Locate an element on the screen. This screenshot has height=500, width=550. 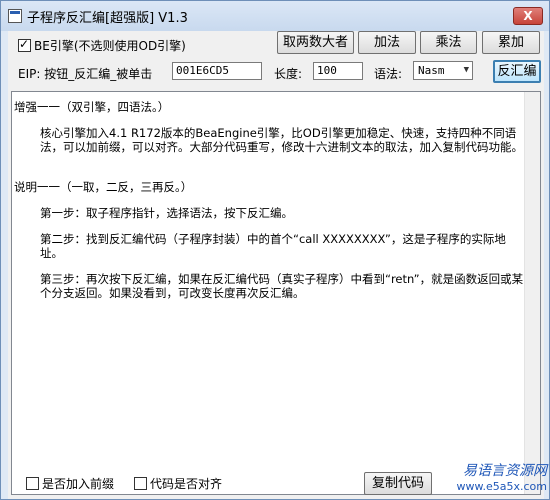
eip-label: EIP: 按钮_反汇编_被单击 is located at coordinates (85, 74).